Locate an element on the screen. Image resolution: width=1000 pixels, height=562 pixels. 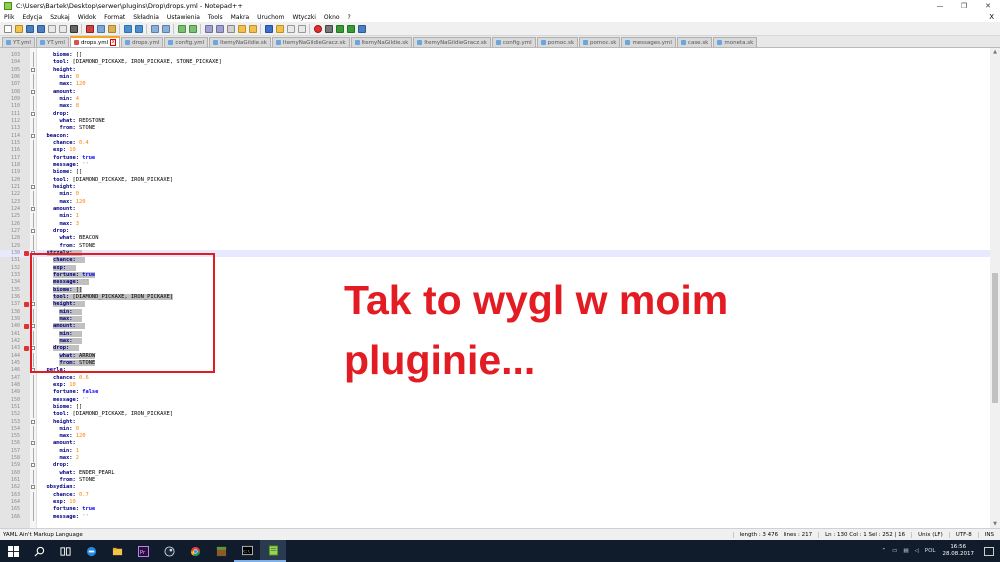
taskbar-cmd: C:\ is located at coordinates (247, 551).